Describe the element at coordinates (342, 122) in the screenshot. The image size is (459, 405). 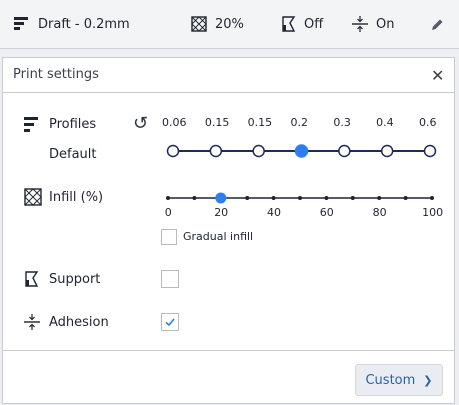
I see `profile-value-label: 0.3` at that location.